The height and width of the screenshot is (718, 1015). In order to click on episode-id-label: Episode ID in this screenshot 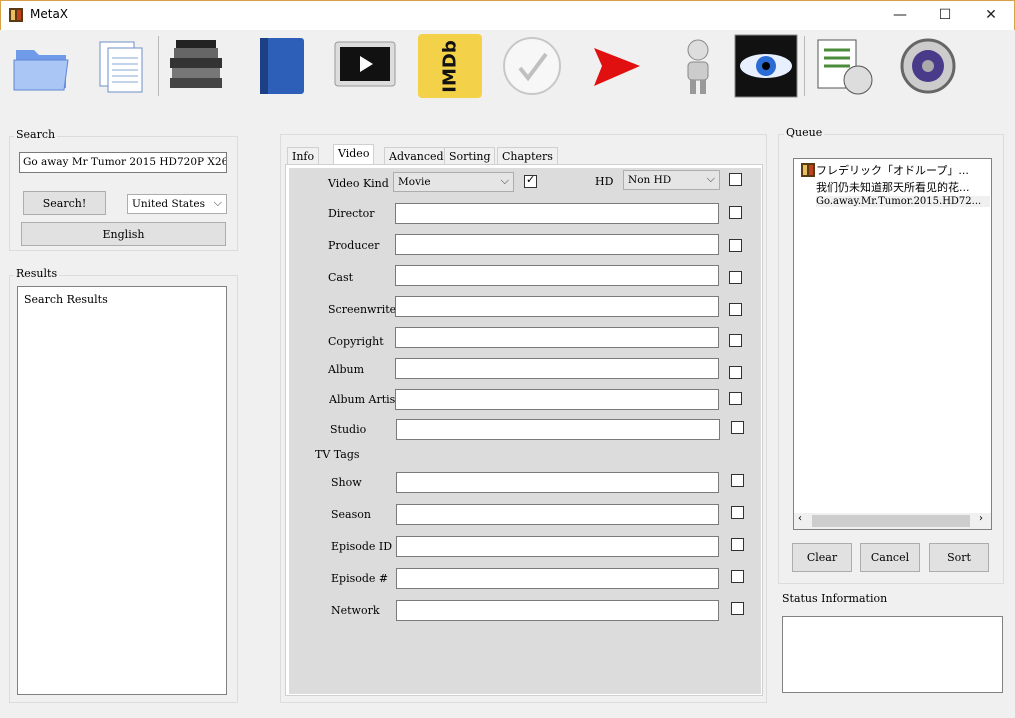, I will do `click(362, 546)`.